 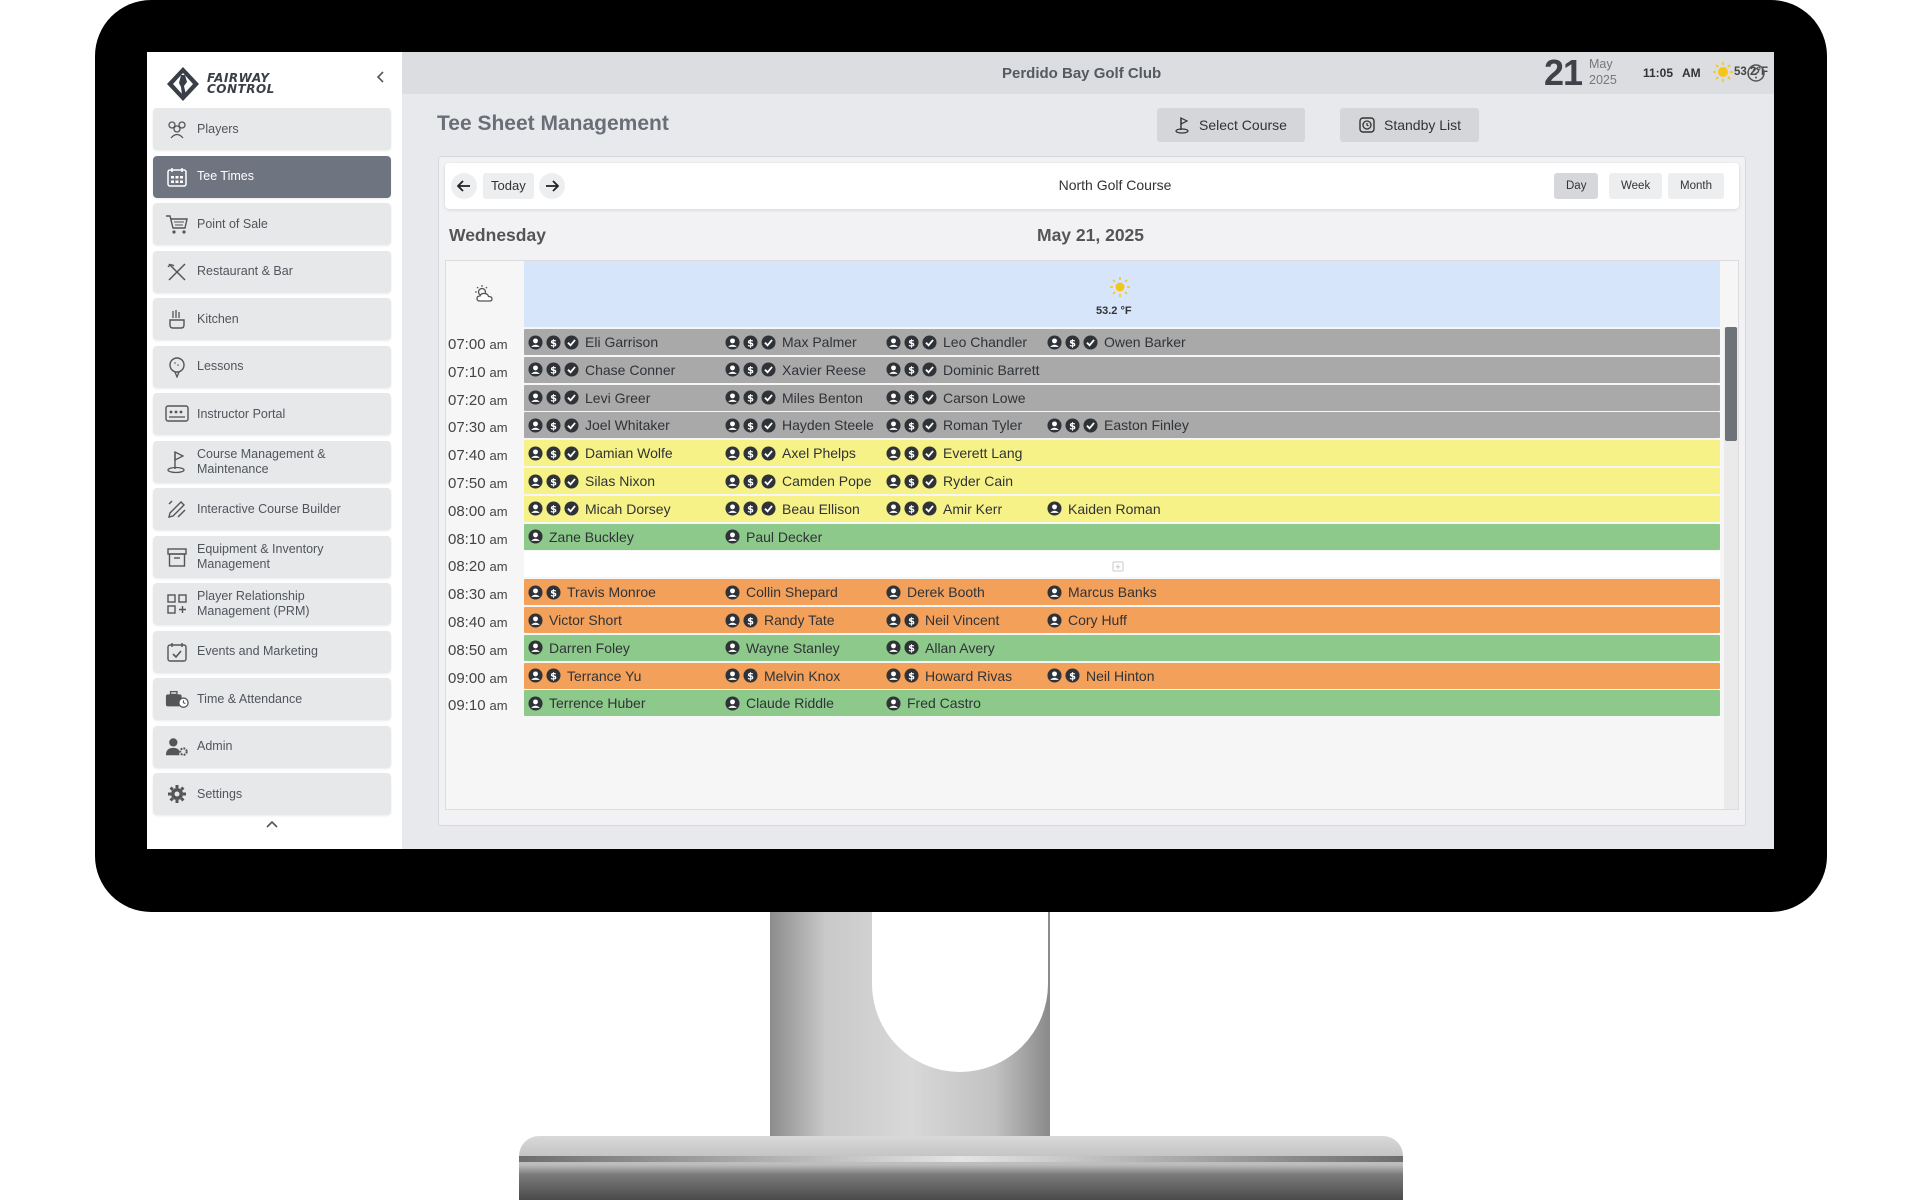 What do you see at coordinates (600, 453) in the screenshot?
I see `player-booking: $ Damian Wolfe` at bounding box center [600, 453].